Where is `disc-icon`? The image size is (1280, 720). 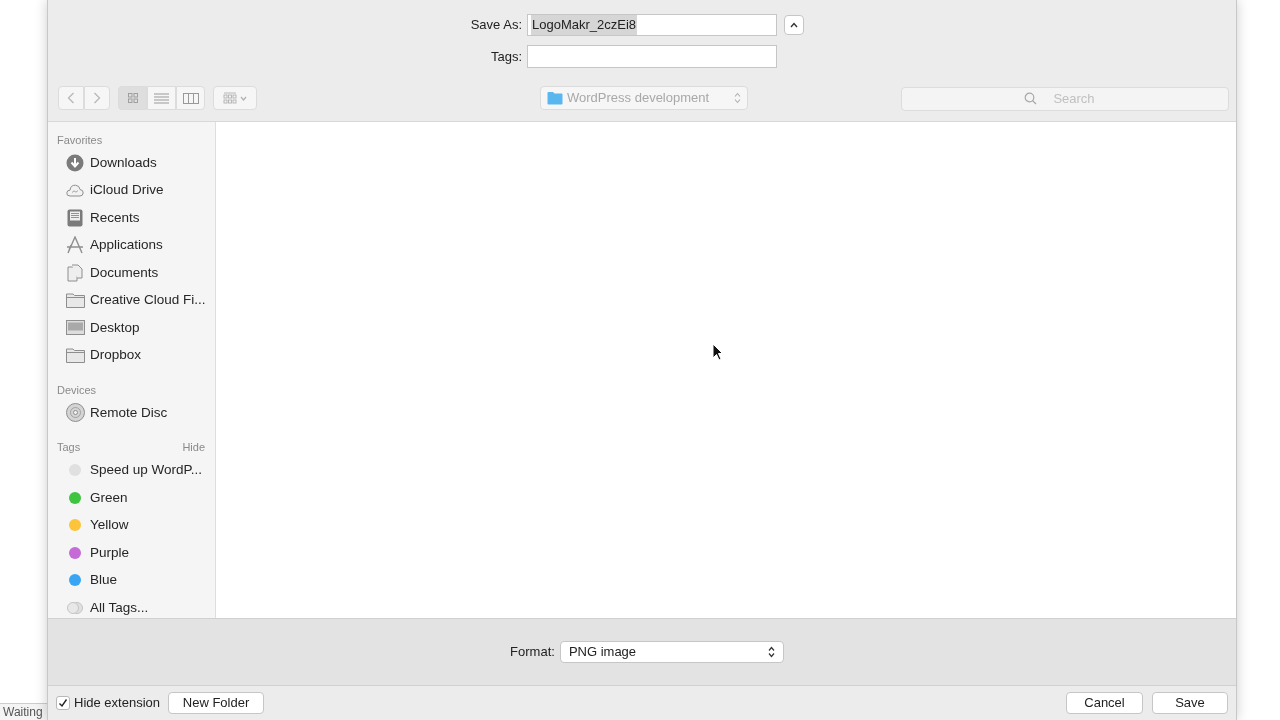
disc-icon is located at coordinates (75, 413).